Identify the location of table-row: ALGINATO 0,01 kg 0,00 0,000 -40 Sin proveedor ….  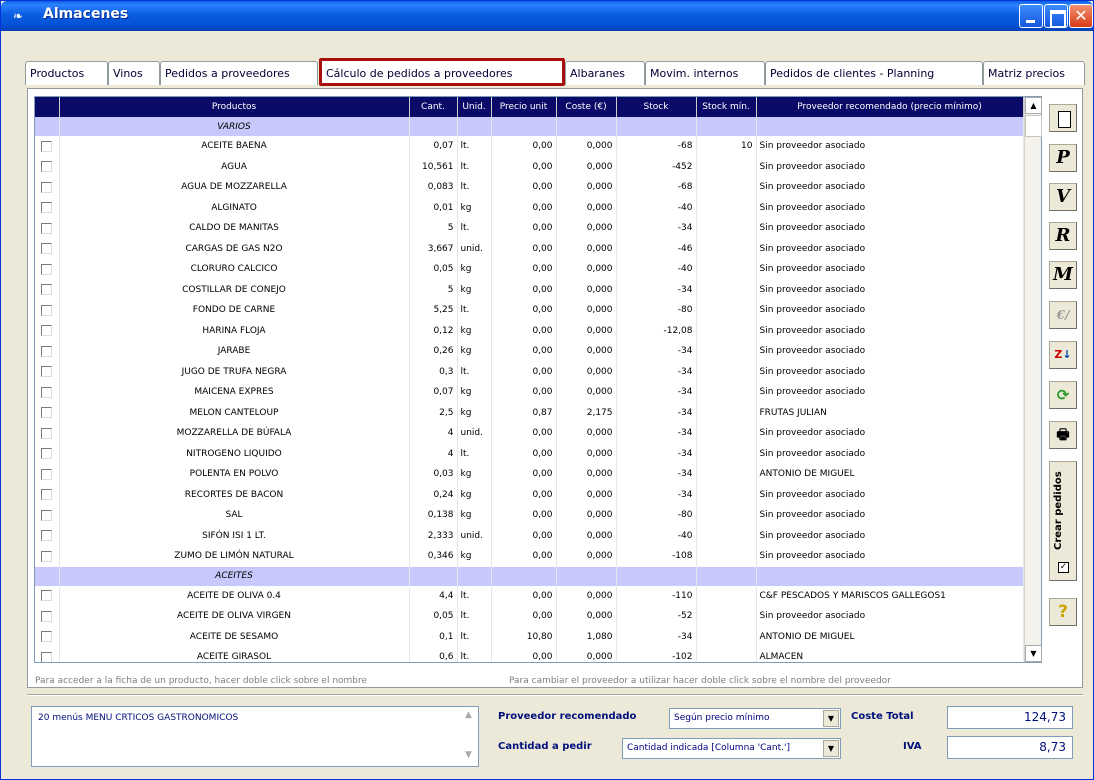
(529, 207).